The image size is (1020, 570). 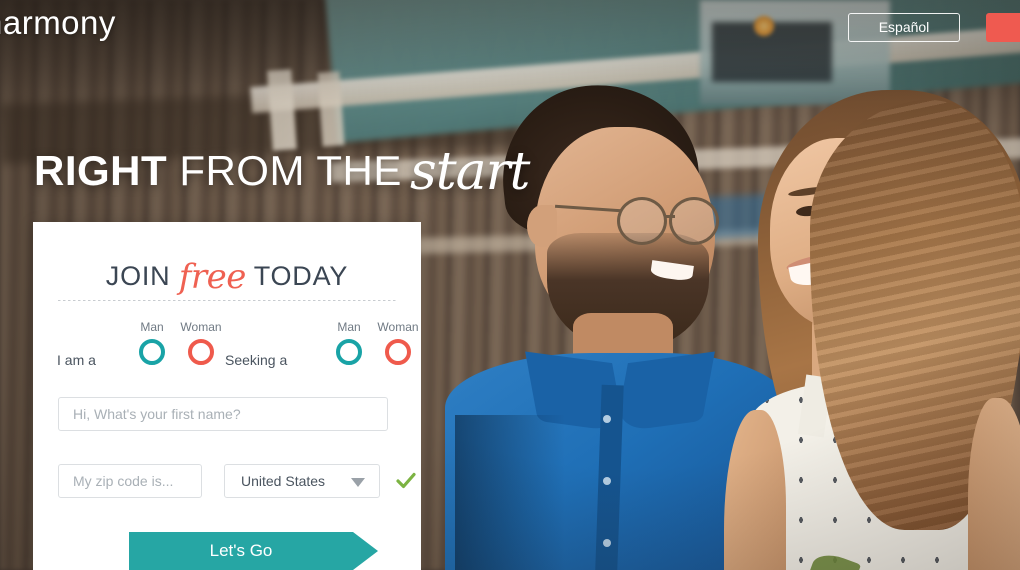 I want to click on lets-go-button: Let's Go, so click(x=255, y=551).